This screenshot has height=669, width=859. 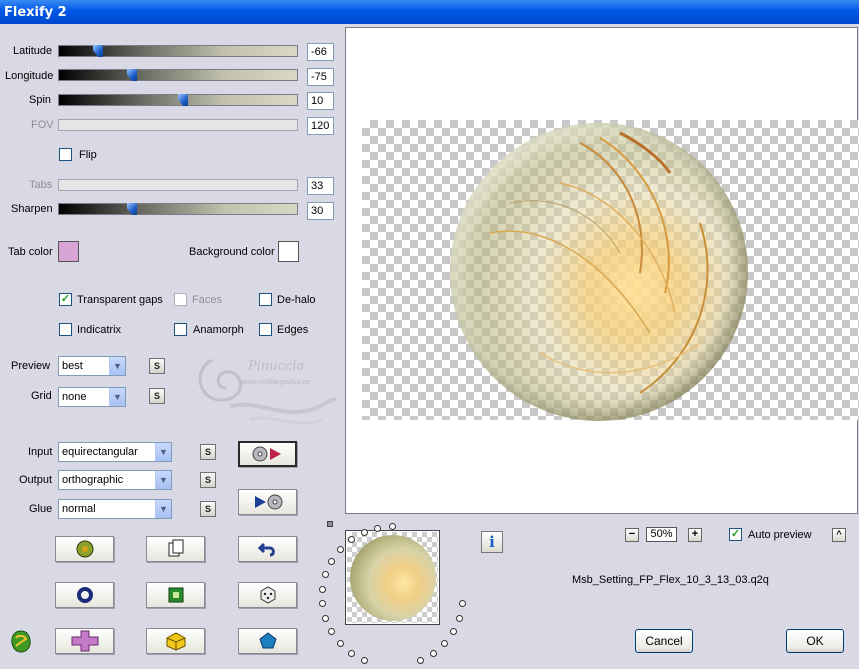 What do you see at coordinates (33, 51) in the screenshot?
I see `latitude-label: Latitude` at bounding box center [33, 51].